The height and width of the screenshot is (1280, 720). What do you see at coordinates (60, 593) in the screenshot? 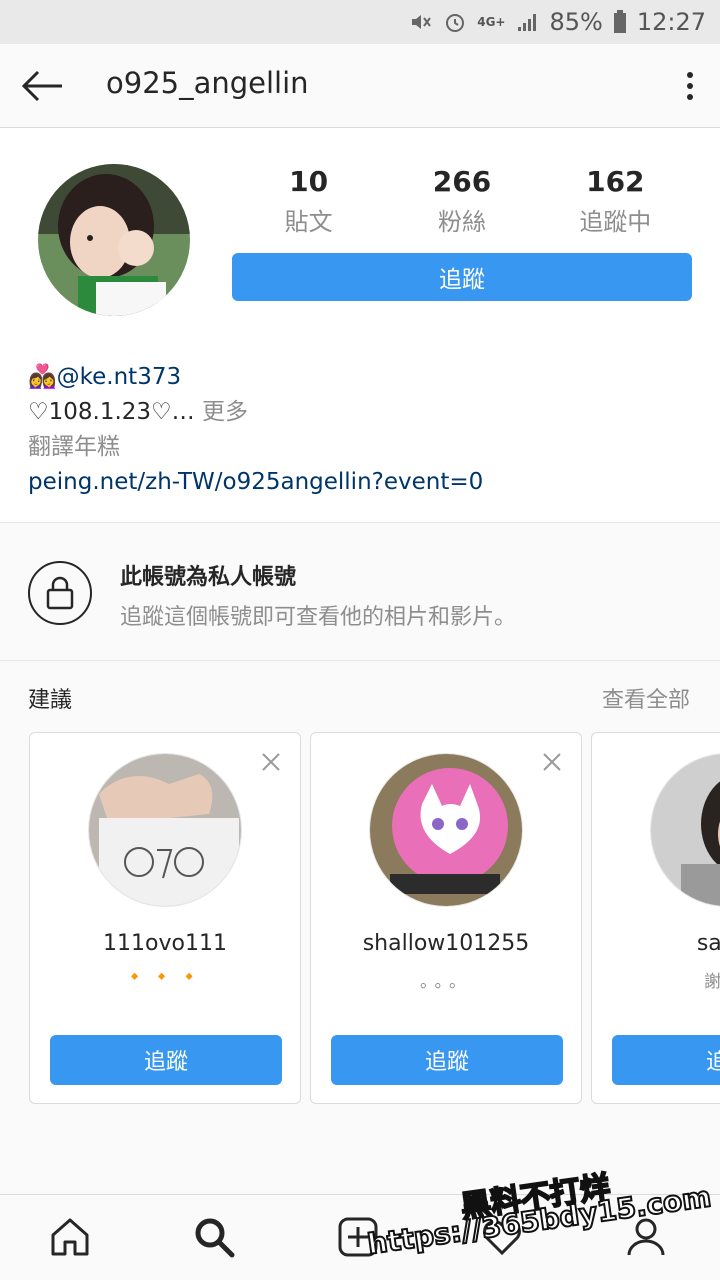
I see `lock-icon` at bounding box center [60, 593].